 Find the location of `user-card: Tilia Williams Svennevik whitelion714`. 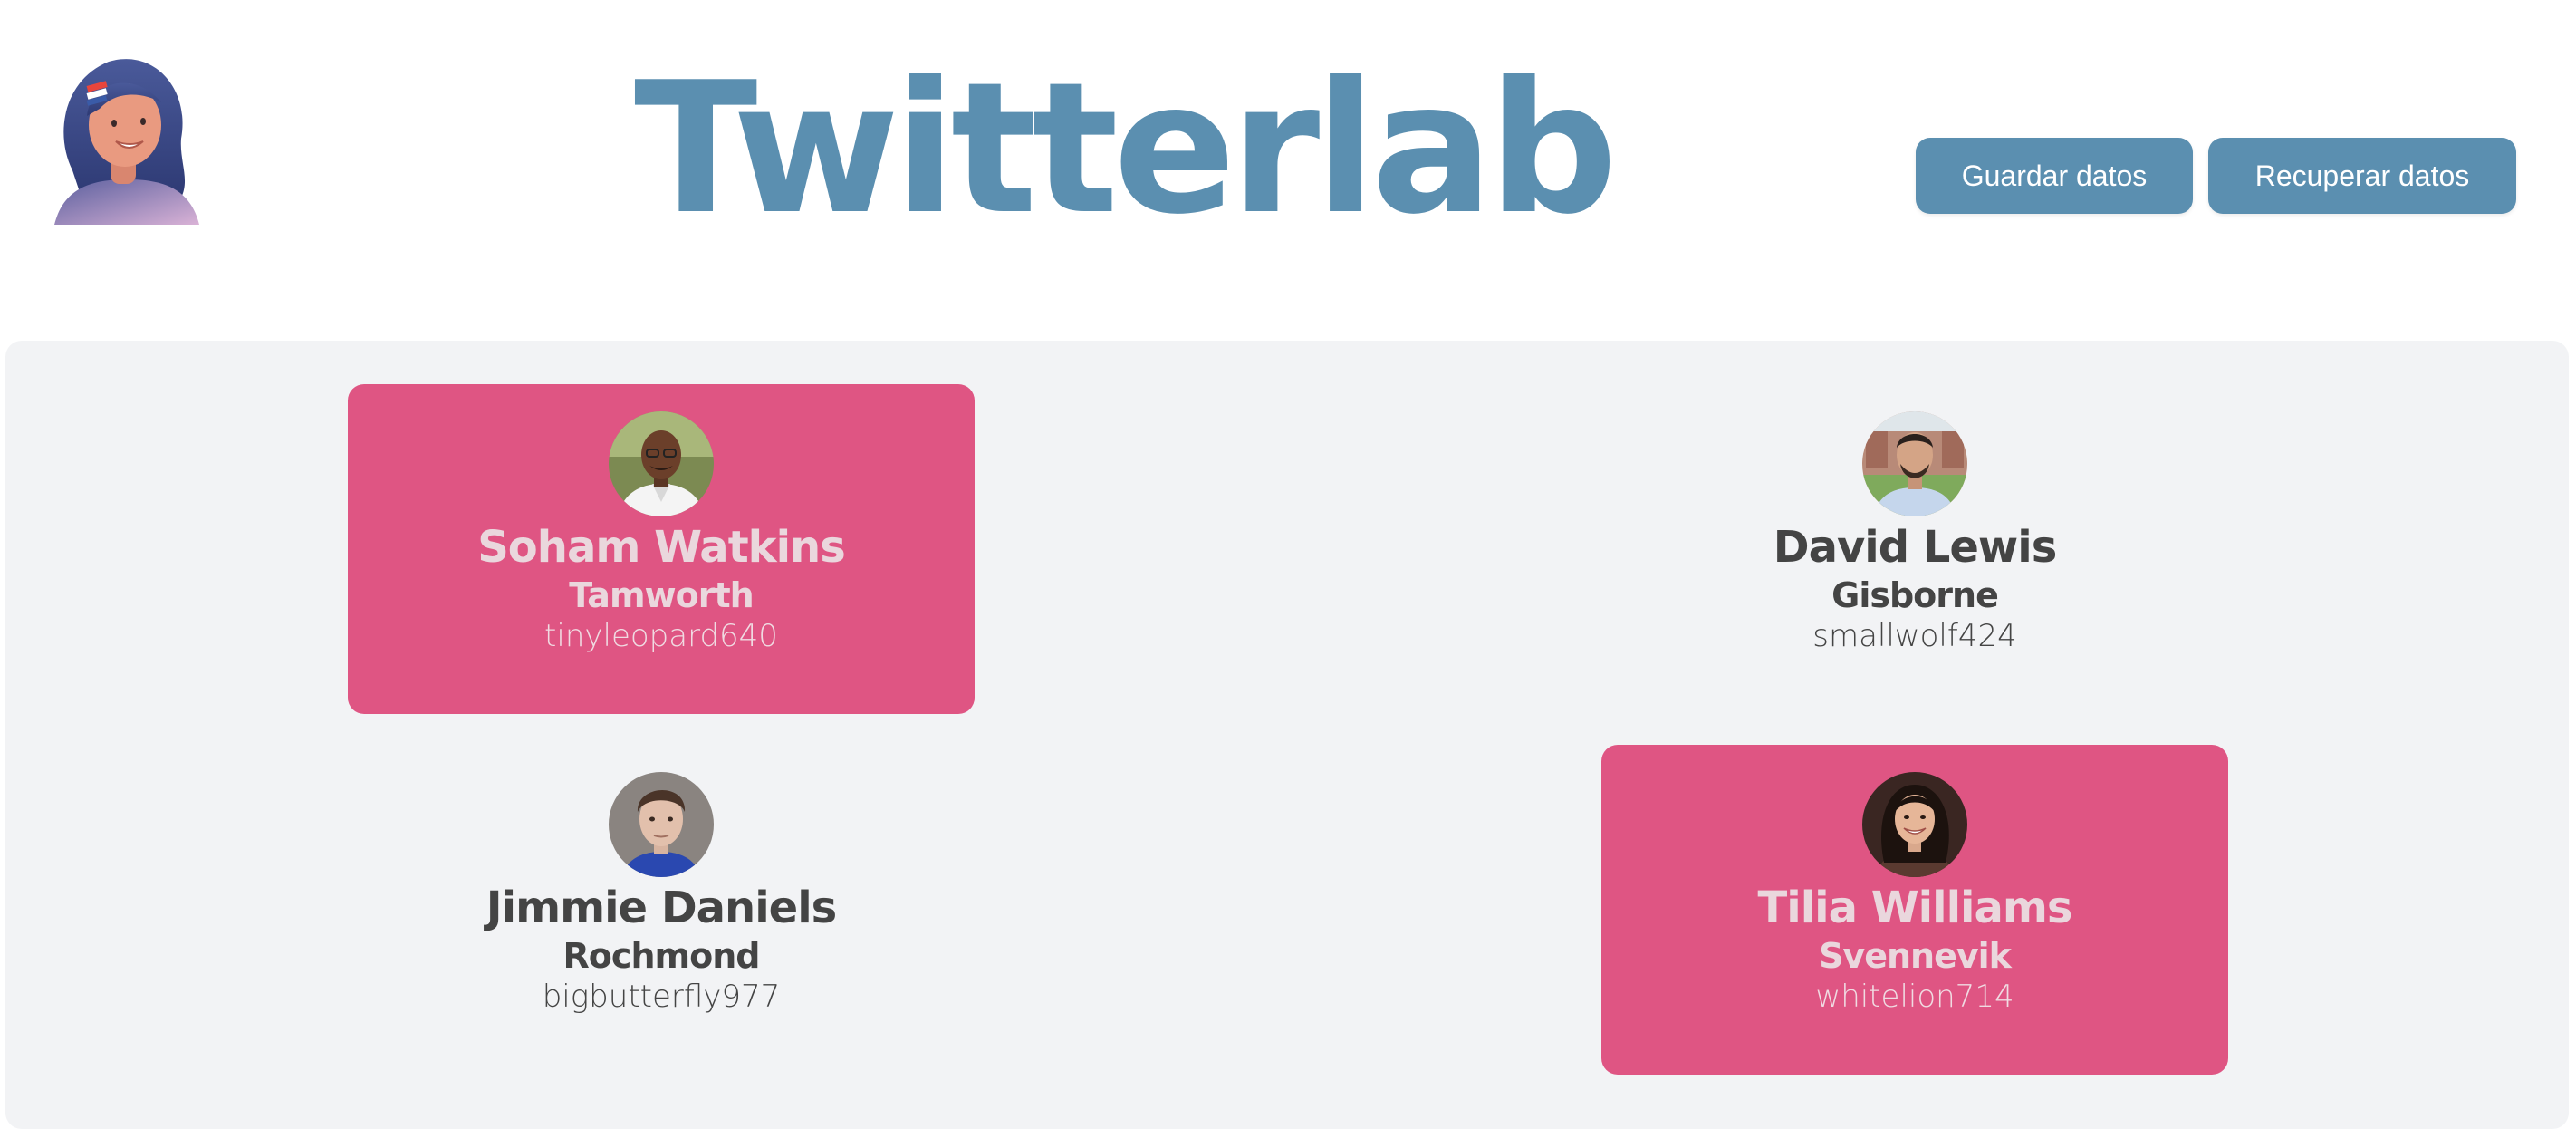

user-card: Tilia Williams Svennevik whitelion714 is located at coordinates (1914, 910).